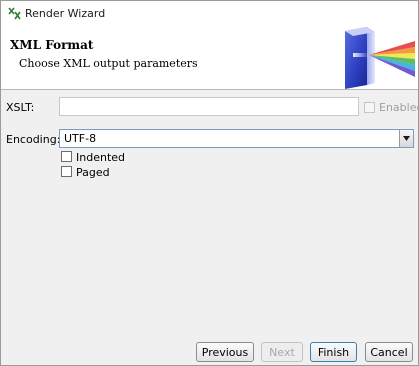 This screenshot has width=419, height=366. What do you see at coordinates (66, 171) in the screenshot?
I see `paged-checkbox` at bounding box center [66, 171].